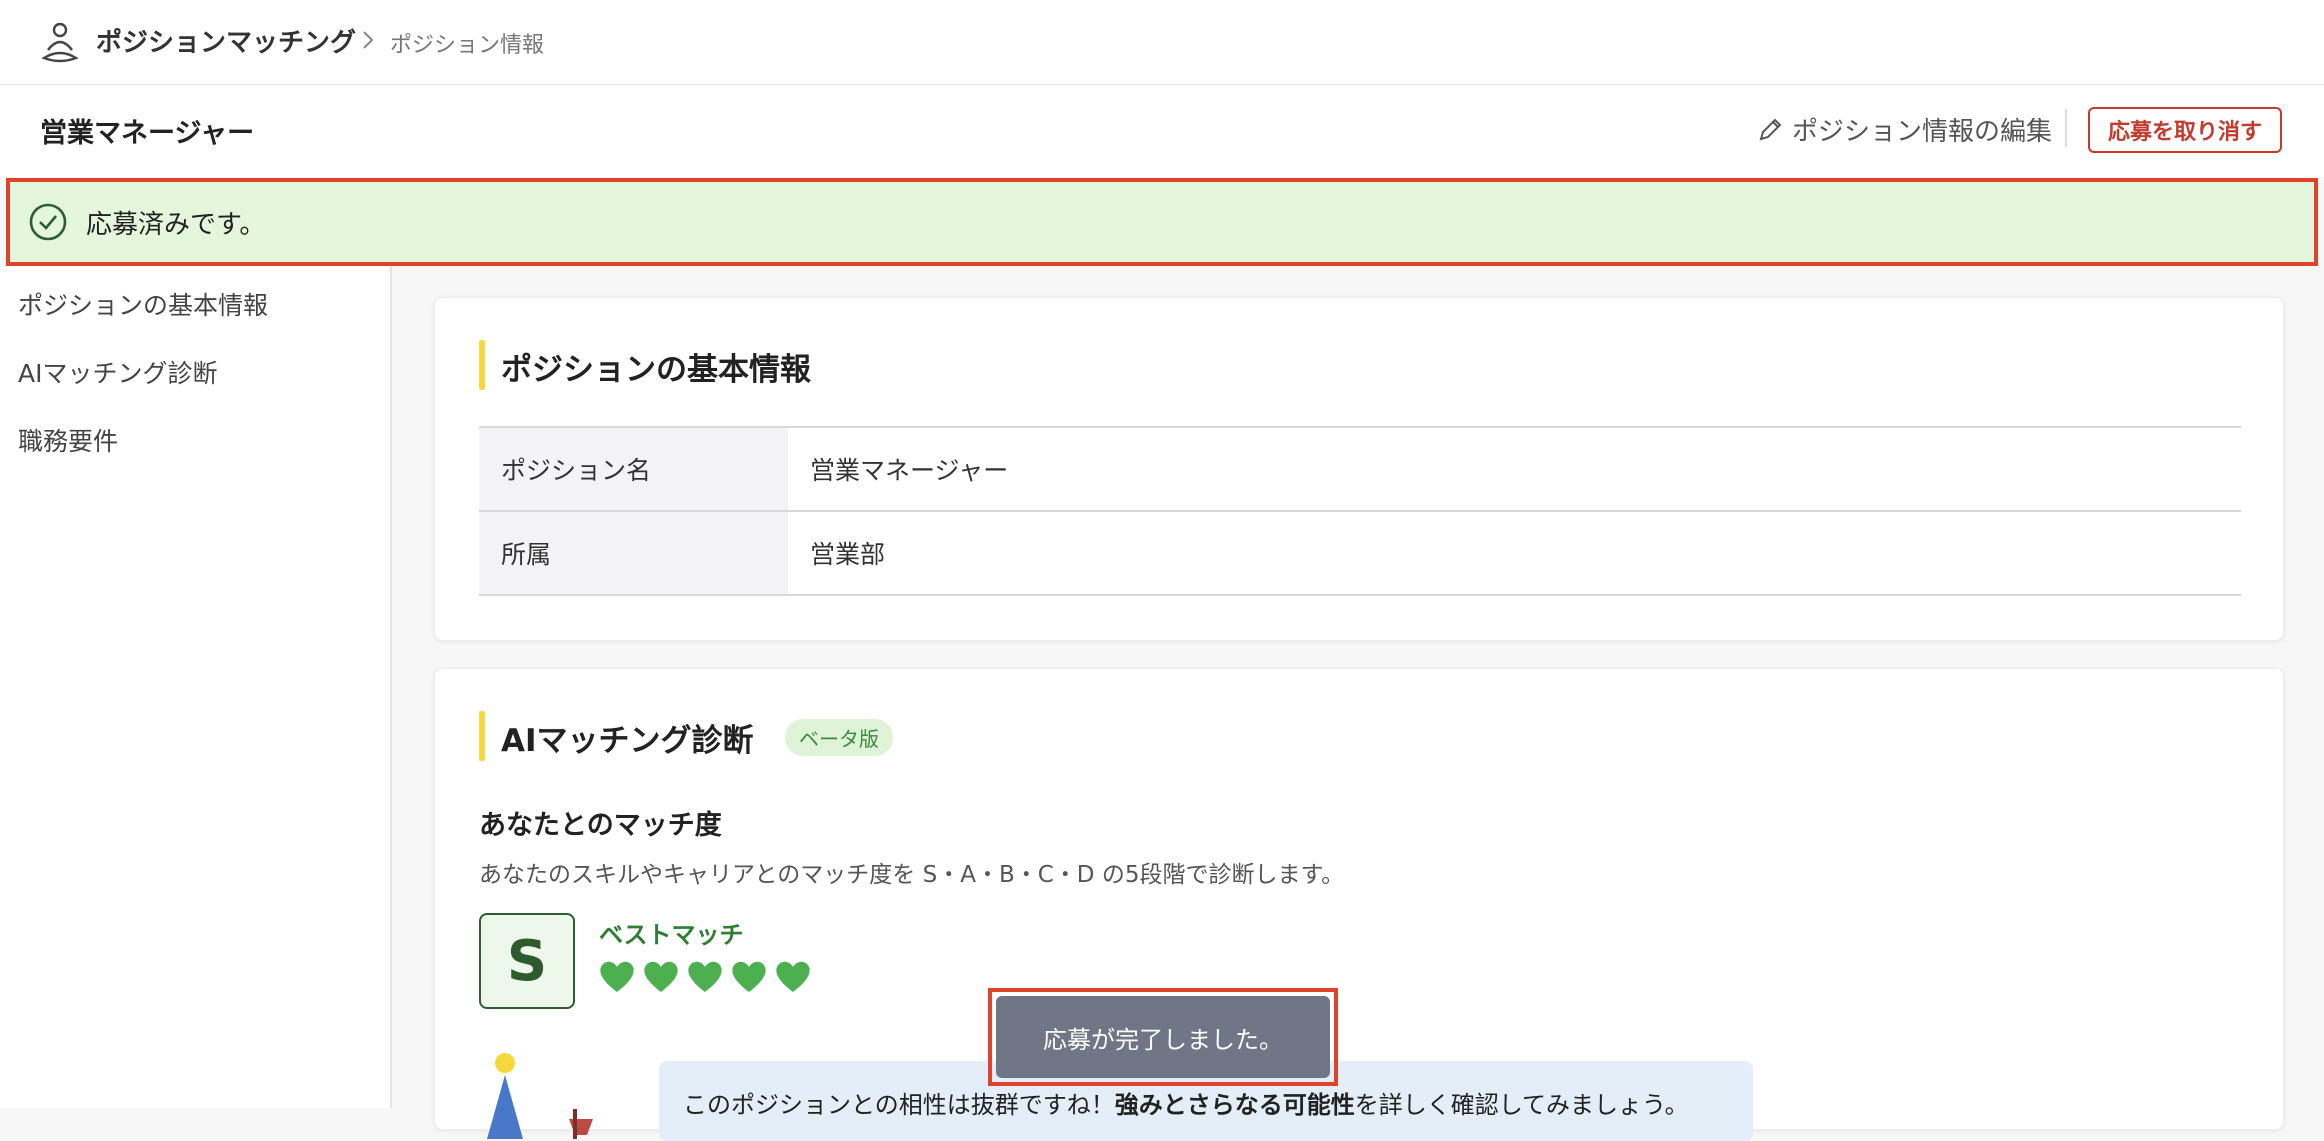 This screenshot has height=1141, width=2324. I want to click on sidebar-item-job-requirements: 職務要件, so click(68, 440).